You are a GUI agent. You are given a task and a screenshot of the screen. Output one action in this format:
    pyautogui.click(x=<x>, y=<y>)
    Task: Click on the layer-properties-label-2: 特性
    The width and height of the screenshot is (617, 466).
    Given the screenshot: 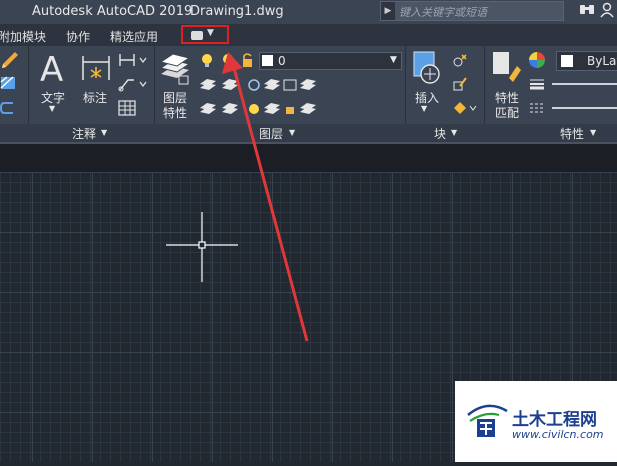 What is the action you would take?
    pyautogui.click(x=175, y=112)
    